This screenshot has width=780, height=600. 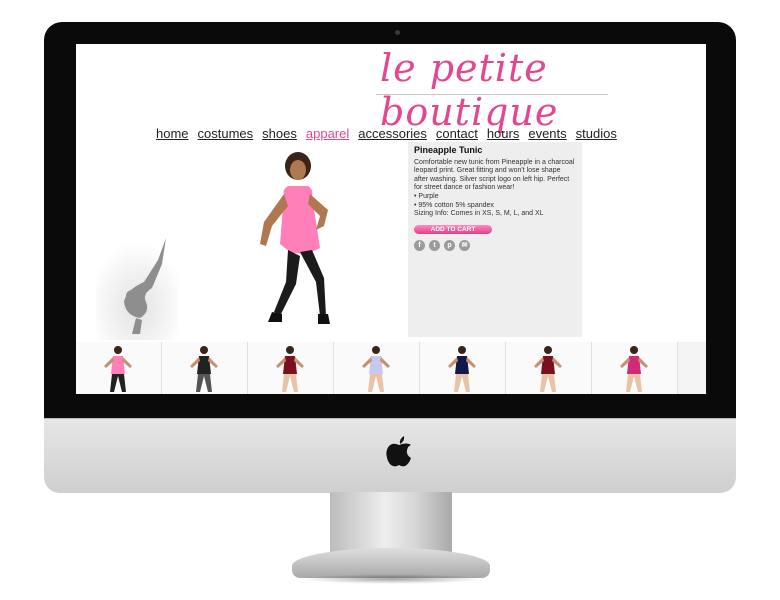 What do you see at coordinates (391, 522) in the screenshot?
I see `monitor-stand-neck` at bounding box center [391, 522].